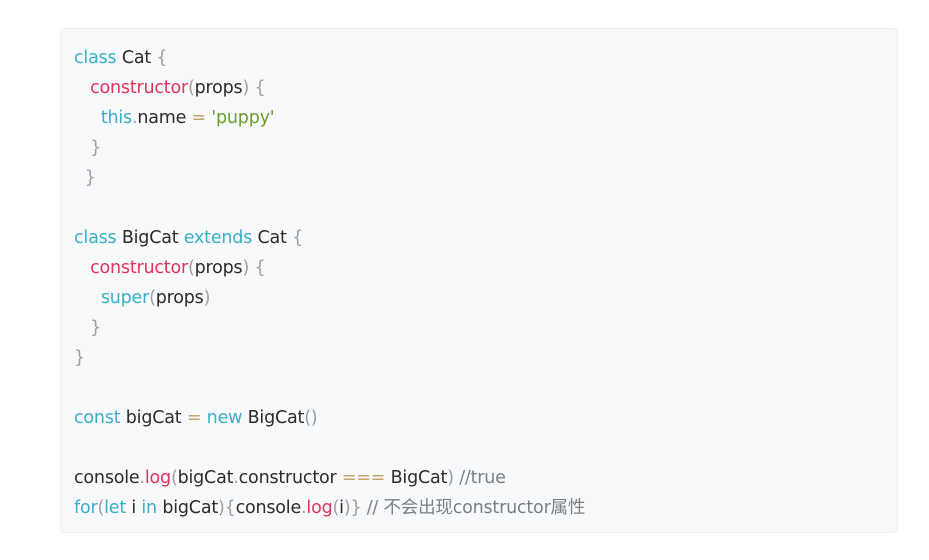  I want to click on code-token: in, so click(149, 508).